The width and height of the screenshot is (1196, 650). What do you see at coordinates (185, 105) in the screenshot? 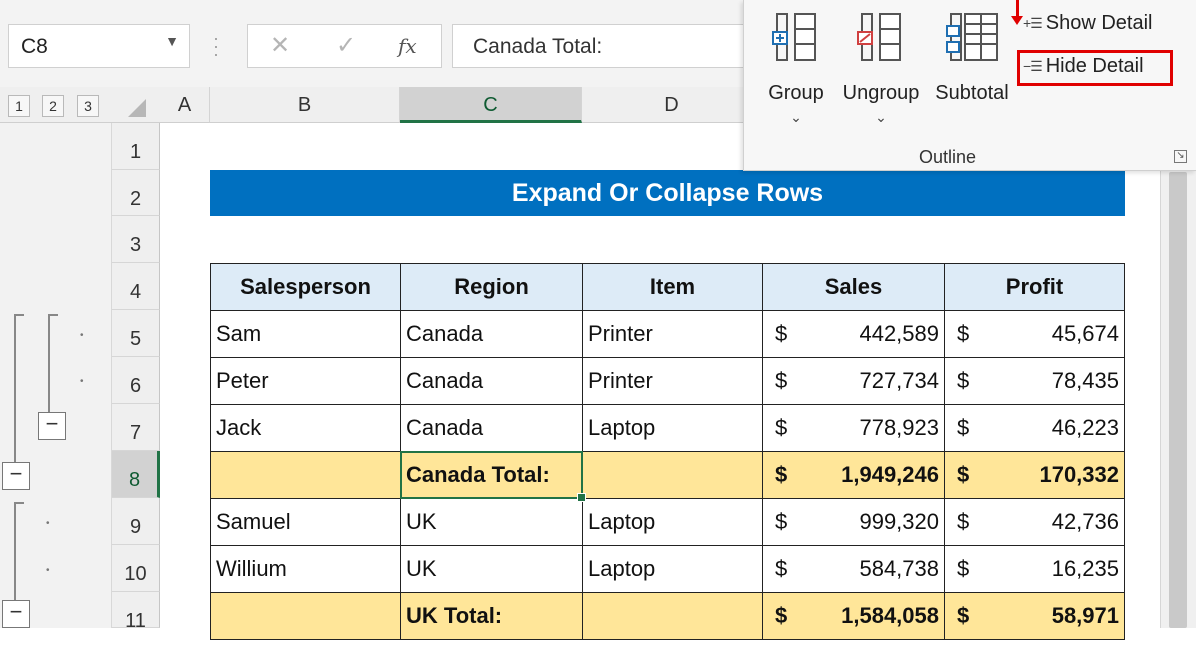
I see `column-header-a: A` at bounding box center [185, 105].